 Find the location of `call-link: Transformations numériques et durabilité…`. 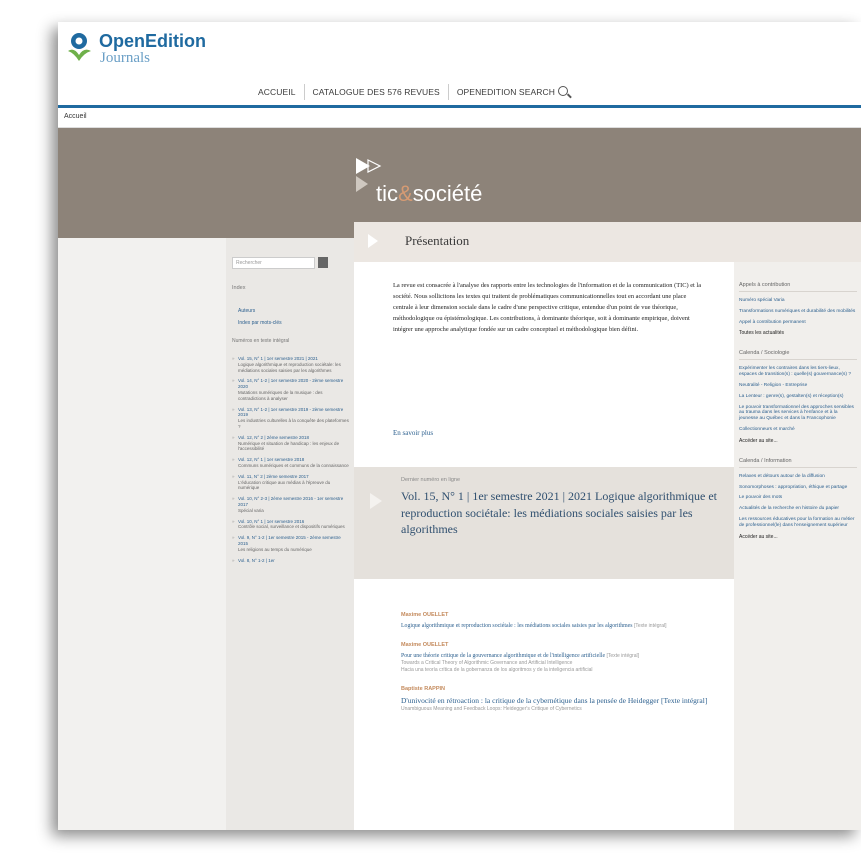

call-link: Transformations numériques et durabilité… is located at coordinates (798, 312).